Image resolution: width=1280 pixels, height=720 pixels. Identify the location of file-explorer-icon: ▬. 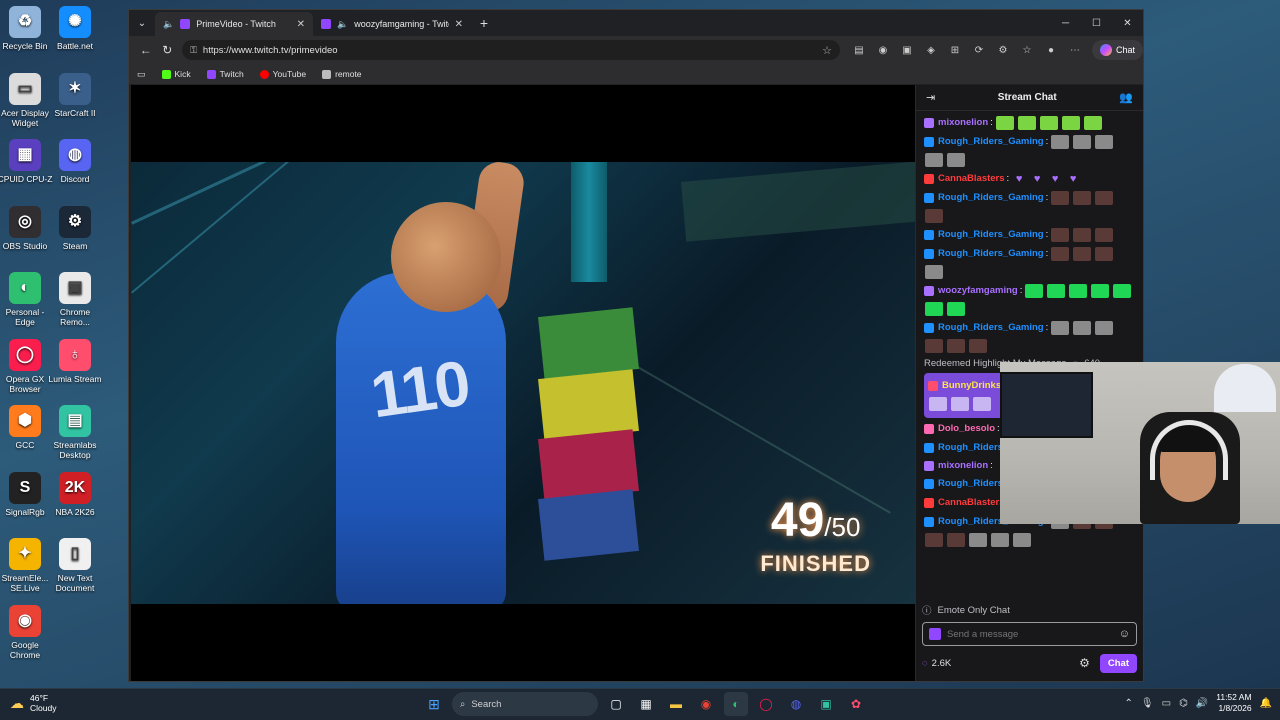
(676, 704).